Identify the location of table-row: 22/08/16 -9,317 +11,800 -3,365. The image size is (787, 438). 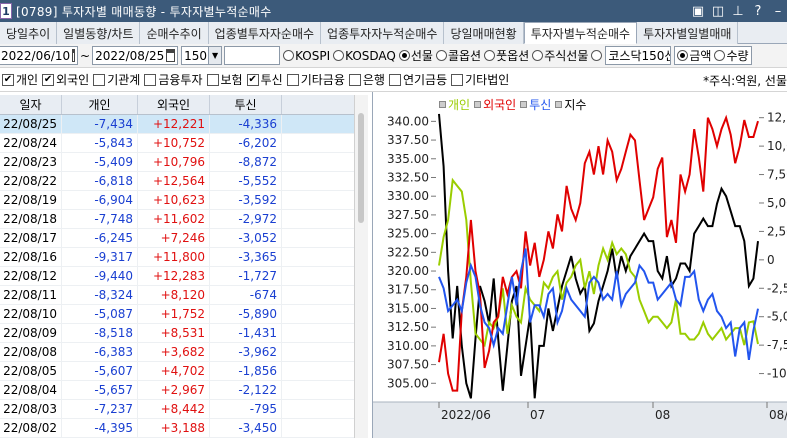
(177, 257).